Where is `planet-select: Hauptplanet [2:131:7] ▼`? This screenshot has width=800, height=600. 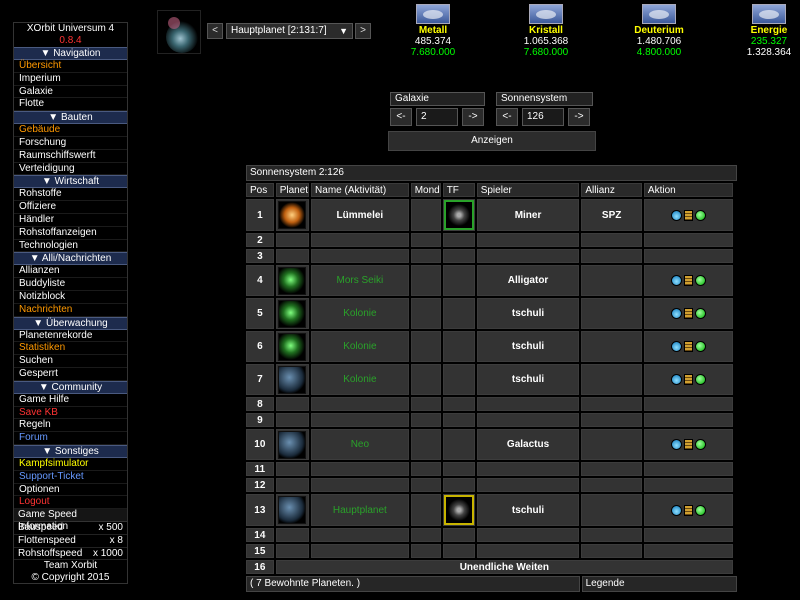
planet-select: Hauptplanet [2:131:7] ▼ is located at coordinates (289, 31).